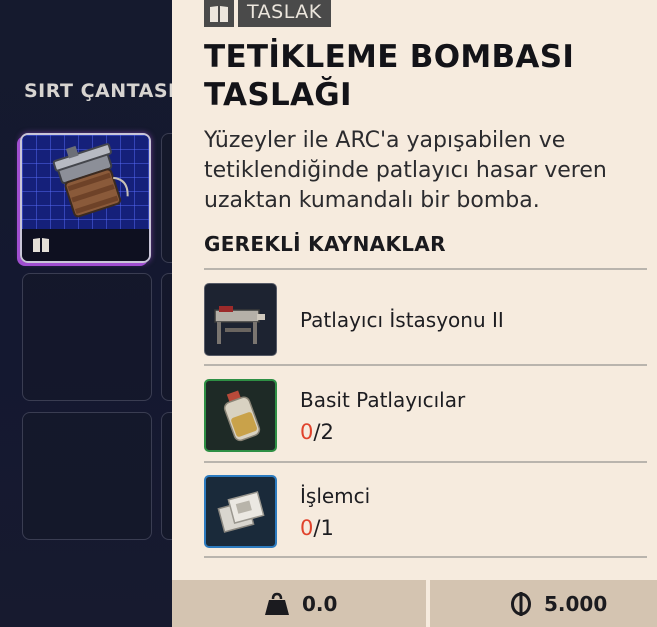 The width and height of the screenshot is (657, 627). Describe the element at coordinates (335, 496) in the screenshot. I see `resource-name: İşlemci` at that location.